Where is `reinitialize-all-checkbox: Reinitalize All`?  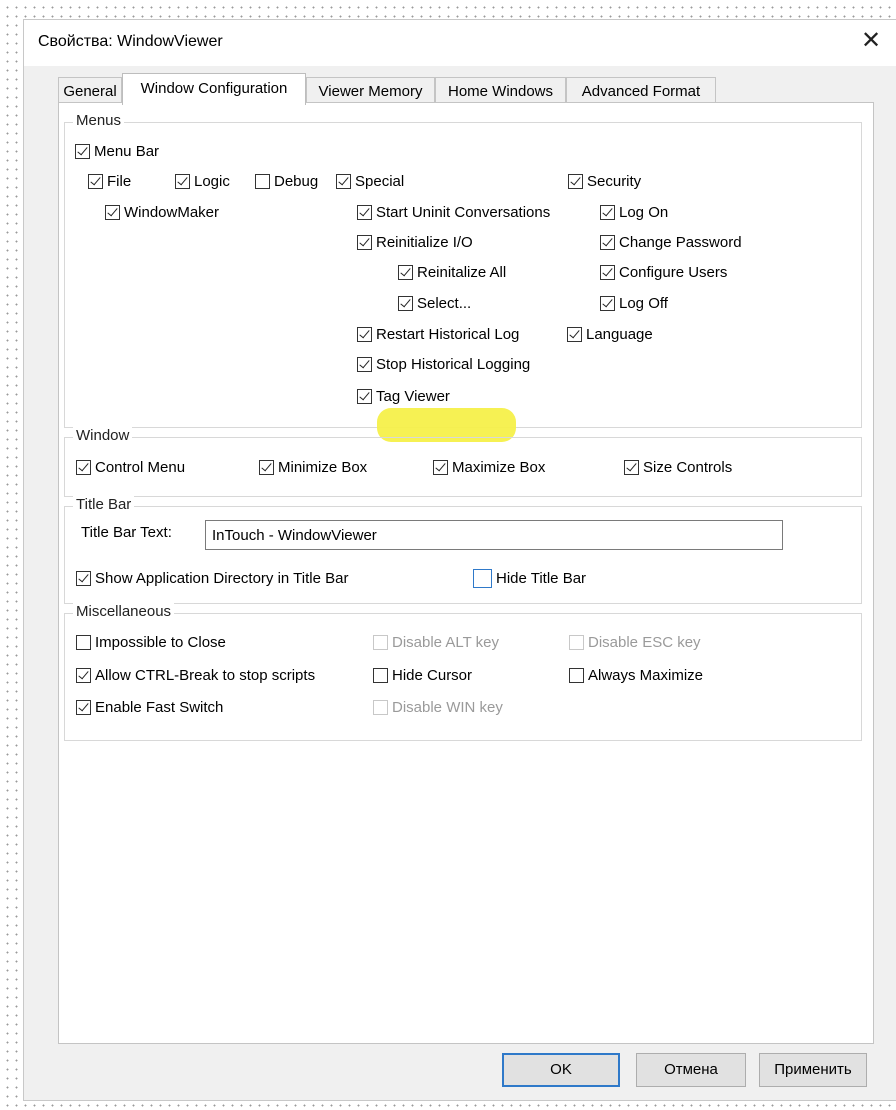 reinitialize-all-checkbox: Reinitalize All is located at coordinates (452, 273).